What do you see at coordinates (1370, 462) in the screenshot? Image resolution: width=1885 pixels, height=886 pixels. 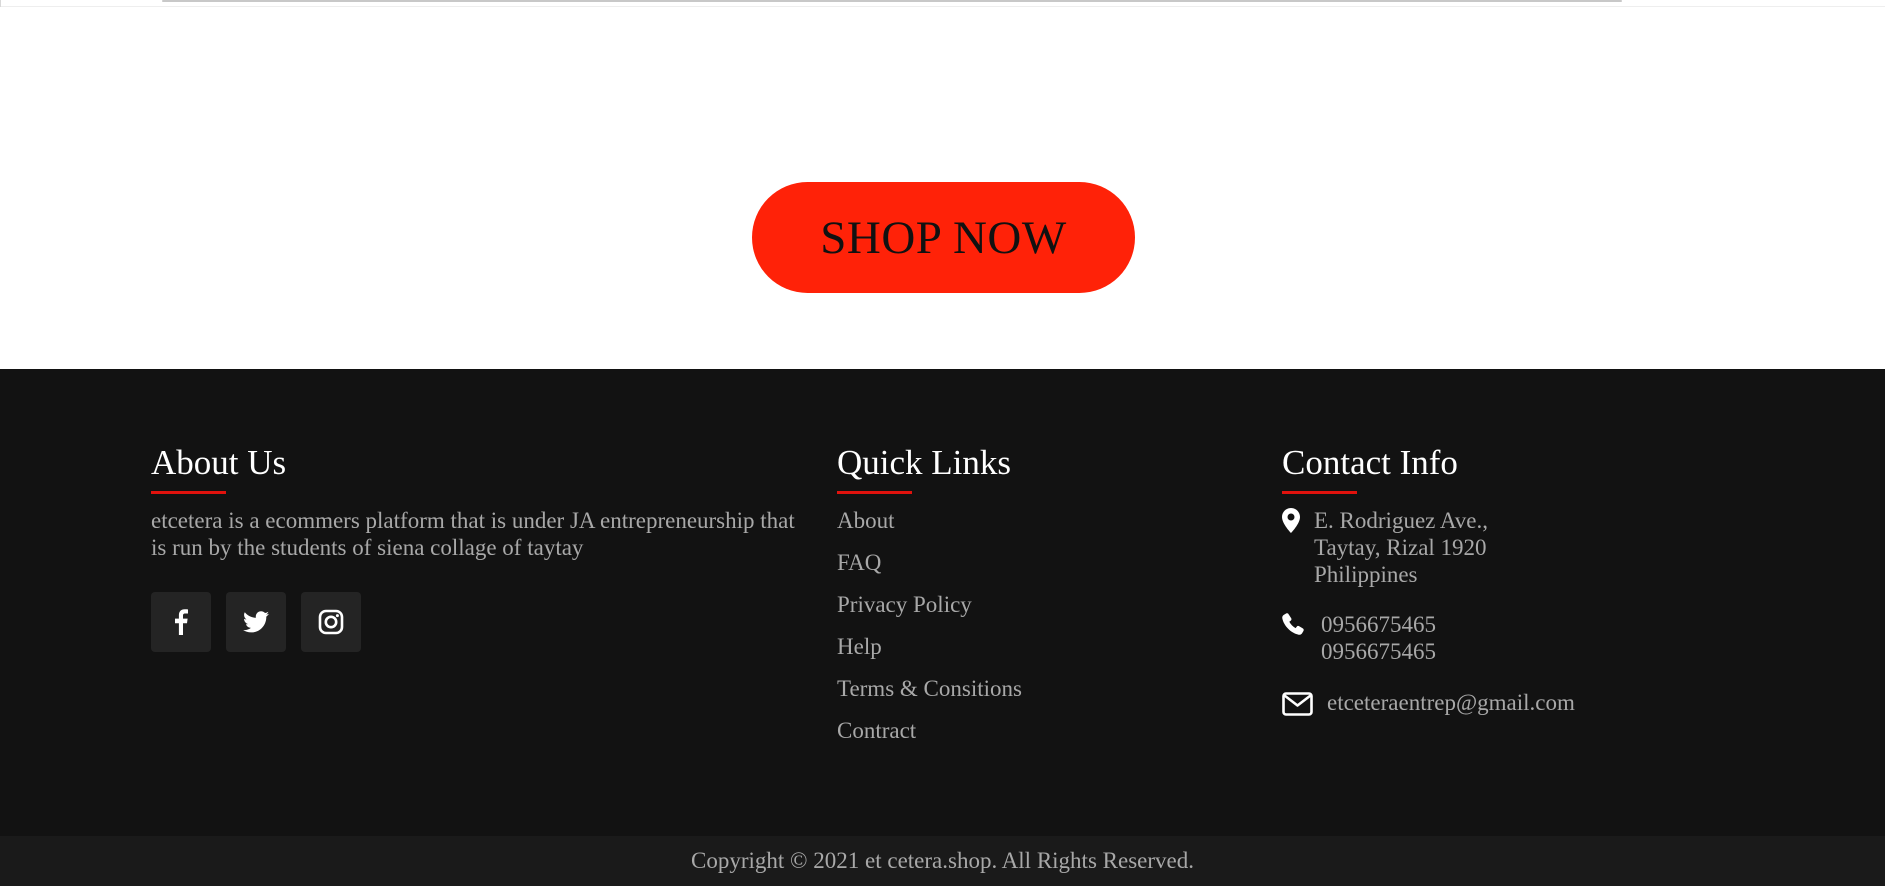 I see `contact-heading-label: Contact Info` at bounding box center [1370, 462].